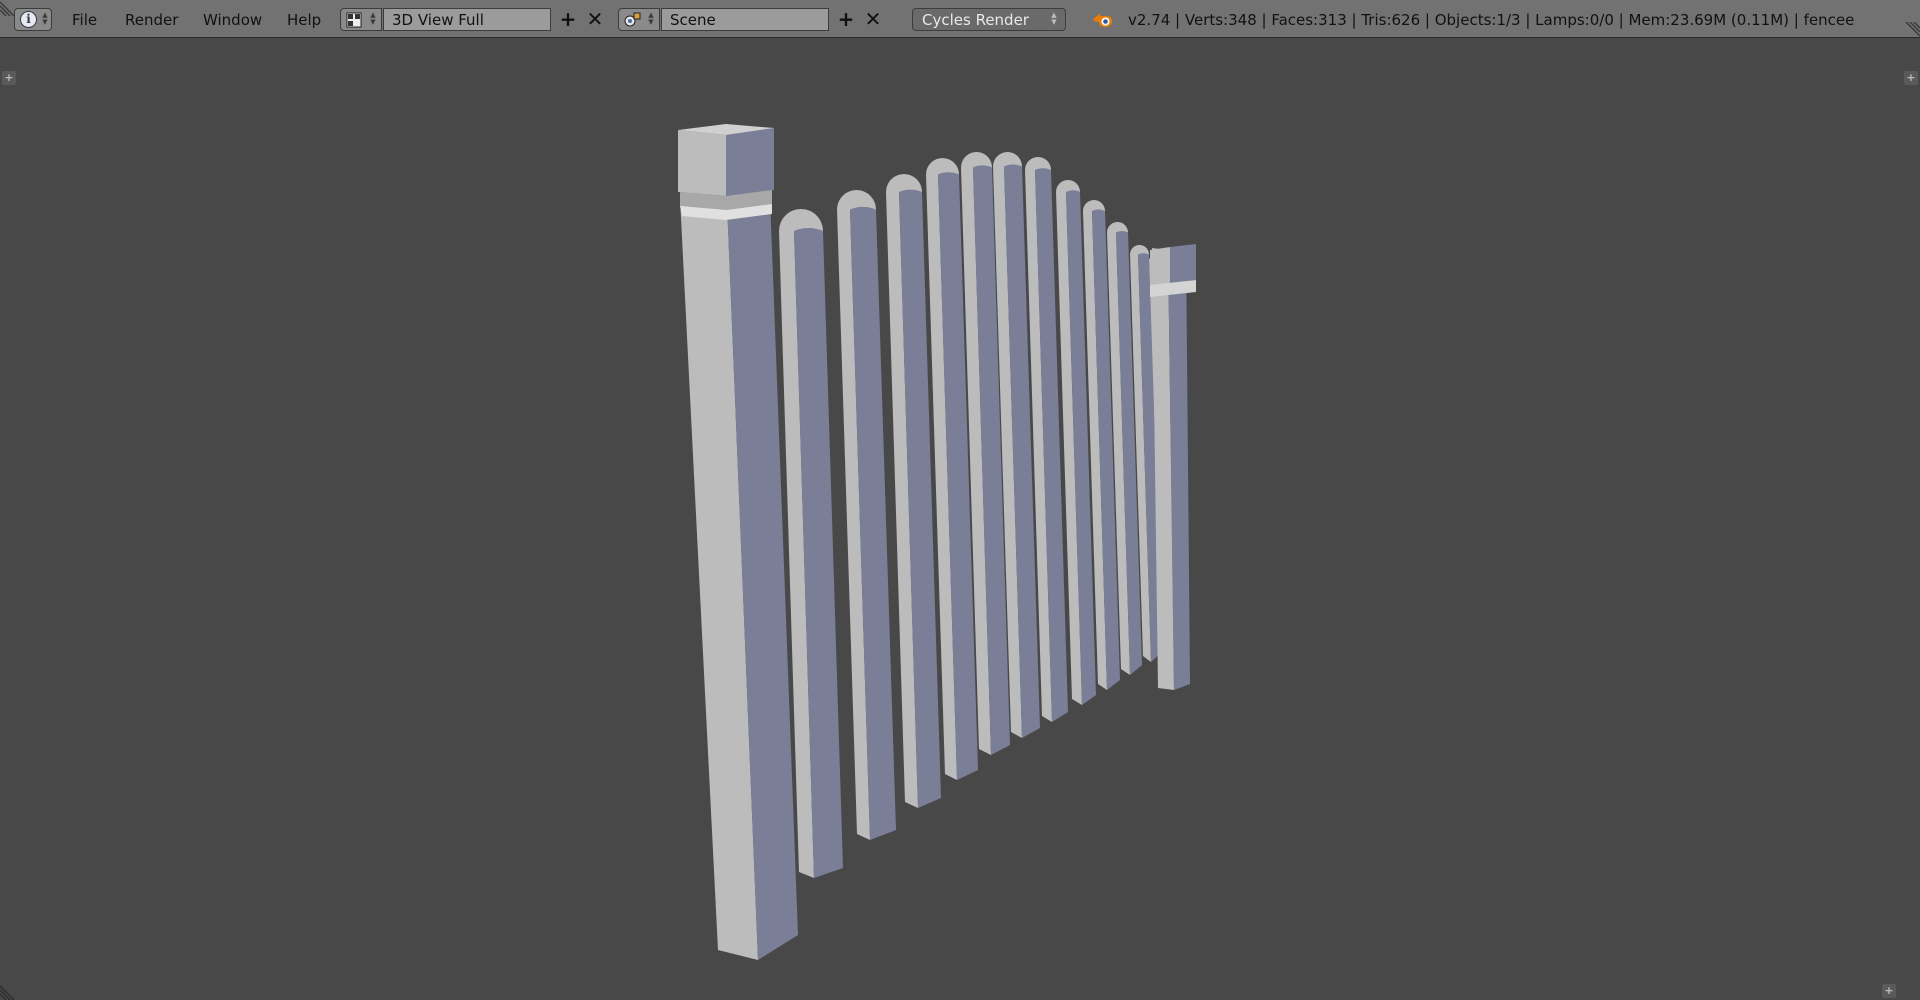 The height and width of the screenshot is (1000, 1920). I want to click on fence-post-front-cap-front, so click(750, 162).